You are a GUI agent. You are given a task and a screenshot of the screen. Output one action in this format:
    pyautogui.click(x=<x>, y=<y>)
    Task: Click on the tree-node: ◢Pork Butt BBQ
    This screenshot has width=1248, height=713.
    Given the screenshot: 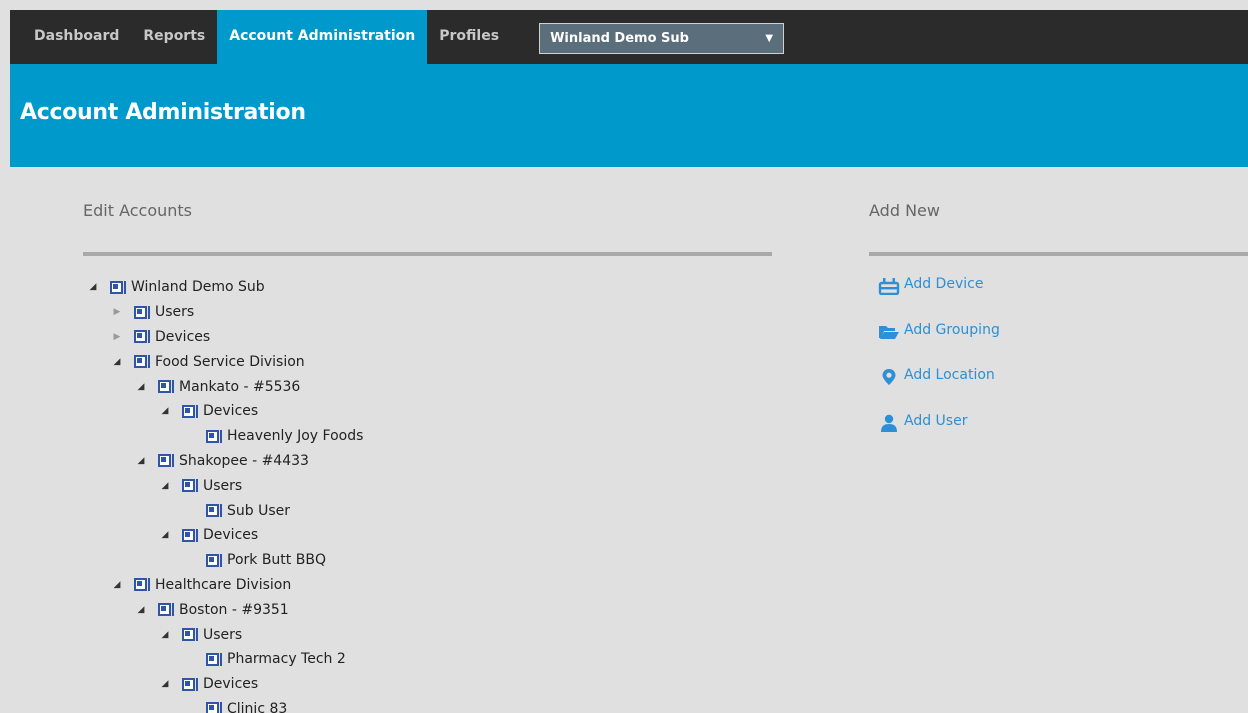 What is the action you would take?
    pyautogui.click(x=386, y=560)
    